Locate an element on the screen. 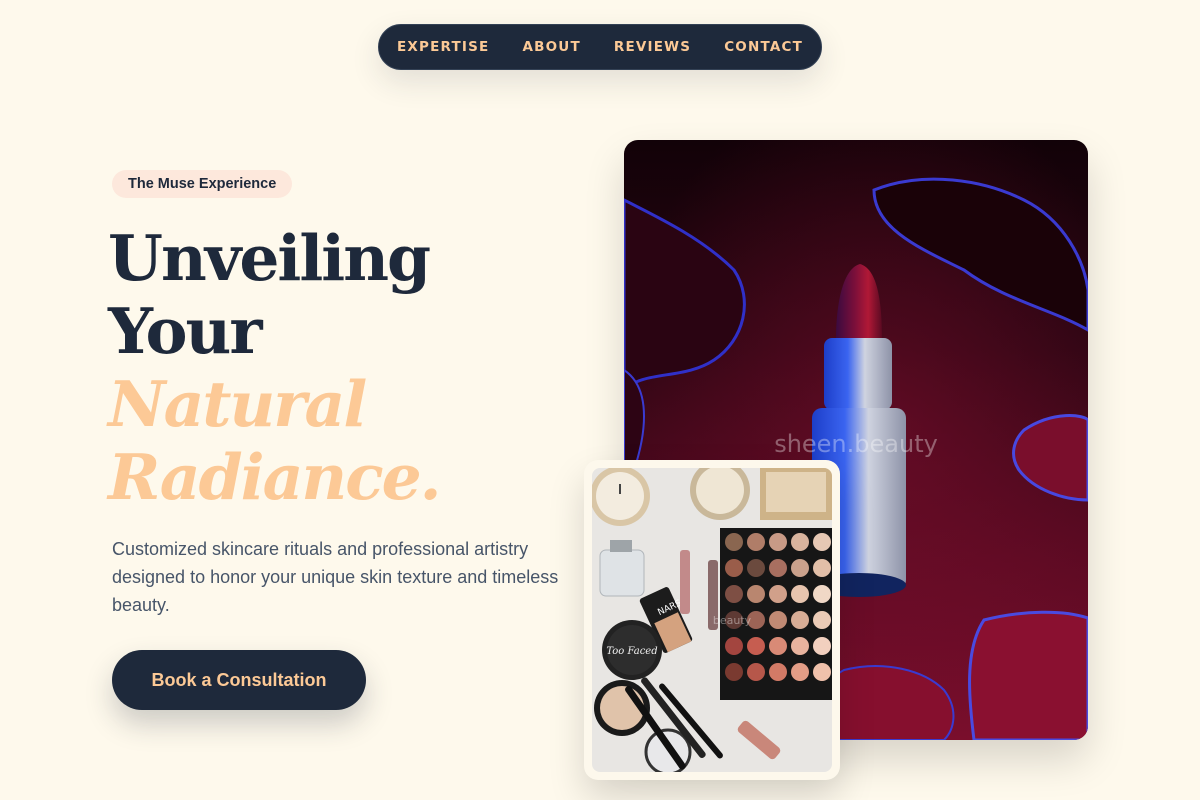 This screenshot has height=800, width=1200. headline-line-1: Unveiling is located at coordinates (269, 258).